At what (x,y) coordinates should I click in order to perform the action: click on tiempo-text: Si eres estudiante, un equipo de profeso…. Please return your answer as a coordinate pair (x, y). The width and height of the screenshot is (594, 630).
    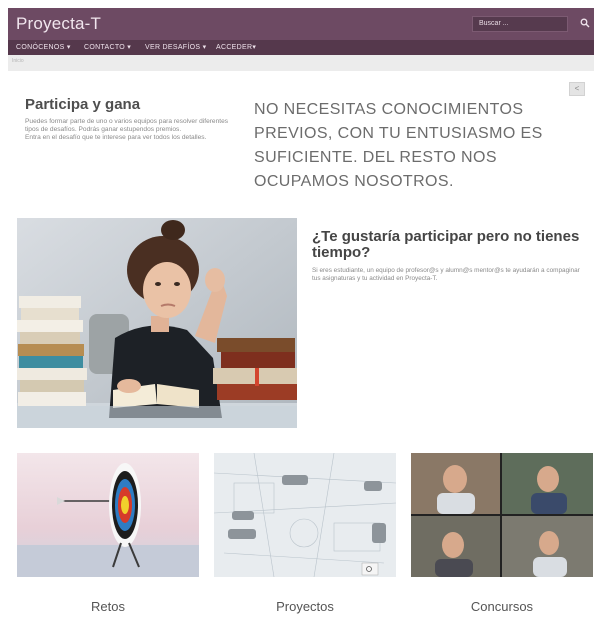
    Looking at the image, I should click on (446, 274).